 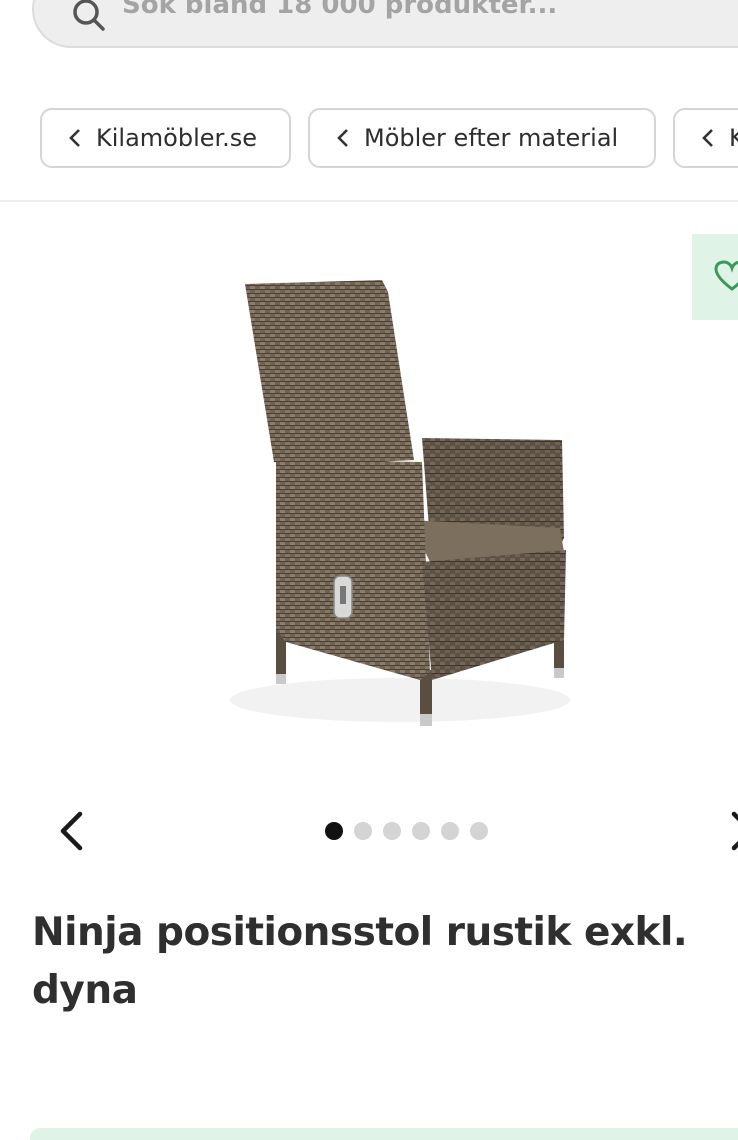 What do you see at coordinates (71, 831) in the screenshot?
I see `carousel-prev-button` at bounding box center [71, 831].